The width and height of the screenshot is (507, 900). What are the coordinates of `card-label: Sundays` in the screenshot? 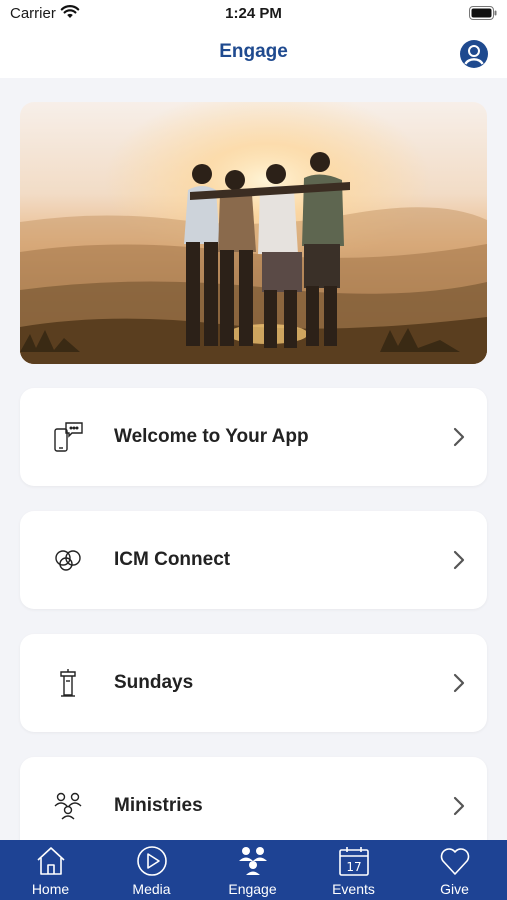 It's located at (154, 682).